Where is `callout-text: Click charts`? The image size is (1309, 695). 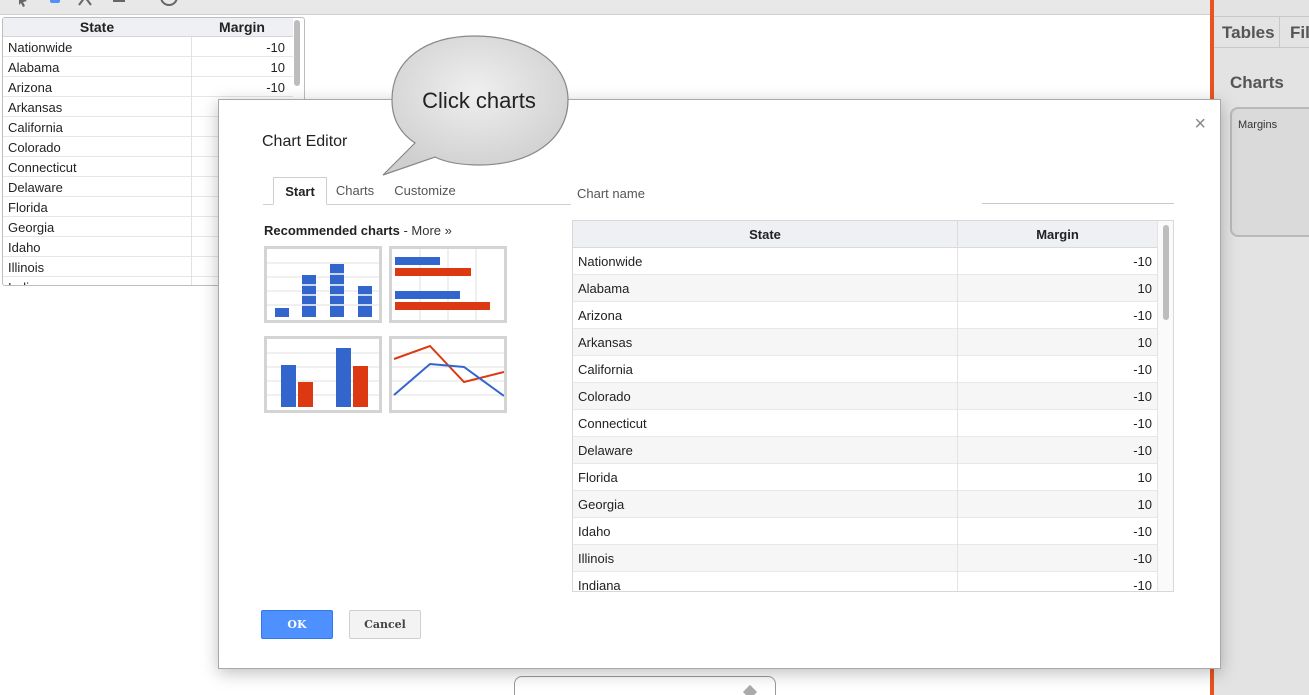
callout-text: Click charts is located at coordinates (479, 100).